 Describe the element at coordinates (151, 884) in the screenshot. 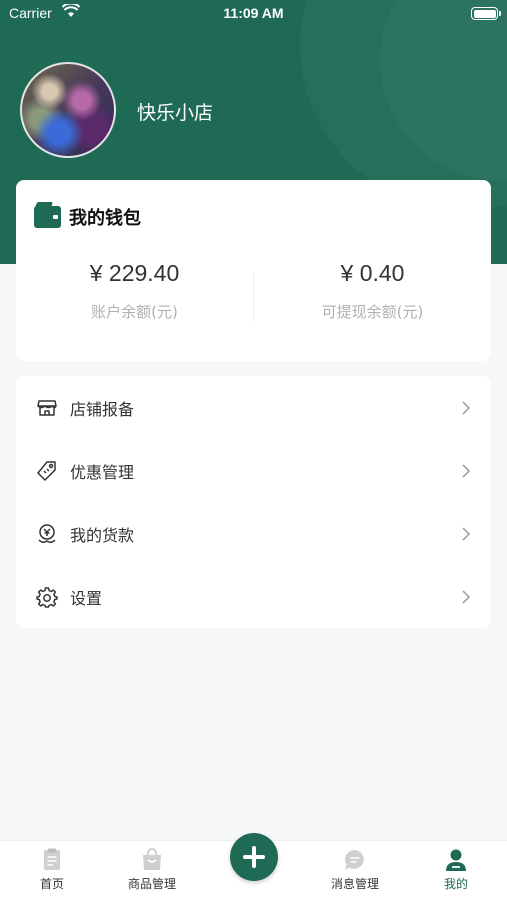

I see `tab-label: 商品管理` at that location.